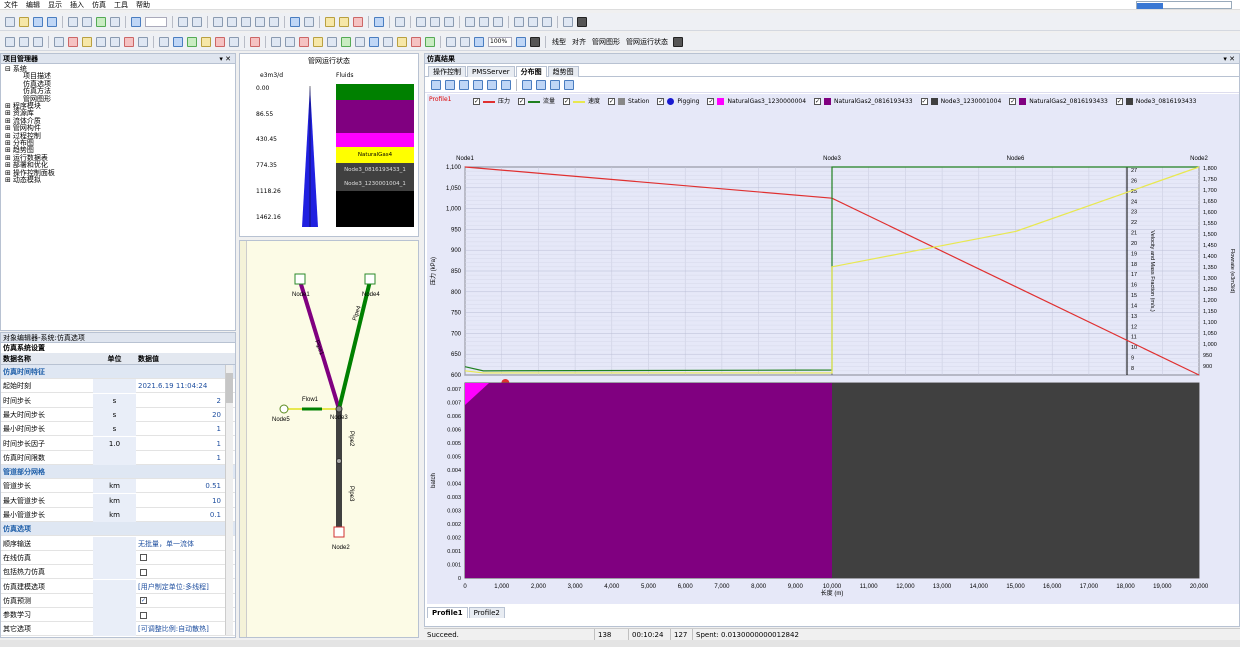 This screenshot has height=647, width=1240. What do you see at coordinates (582, 21) in the screenshot?
I see `handle-icon` at bounding box center [582, 21].